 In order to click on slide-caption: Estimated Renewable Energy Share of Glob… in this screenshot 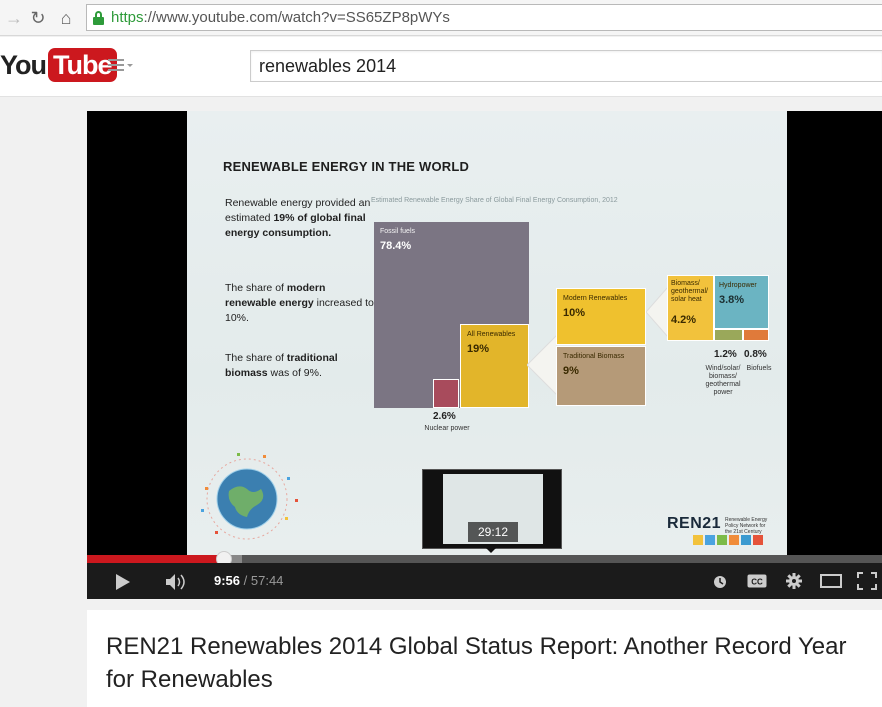, I will do `click(494, 200)`.